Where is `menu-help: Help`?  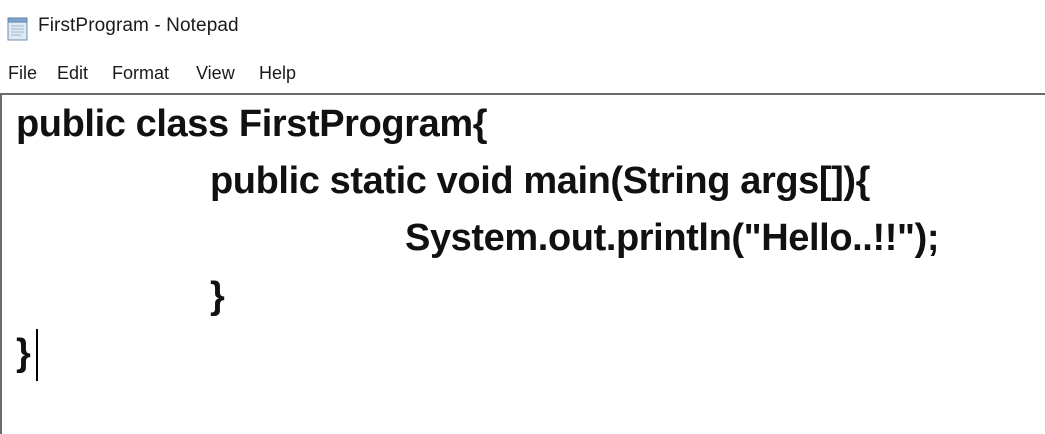 menu-help: Help is located at coordinates (277, 73).